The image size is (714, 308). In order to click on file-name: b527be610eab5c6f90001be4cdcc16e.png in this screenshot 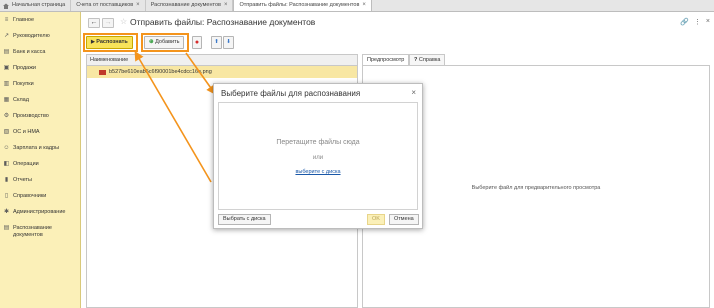, I will do `click(160, 72)`.